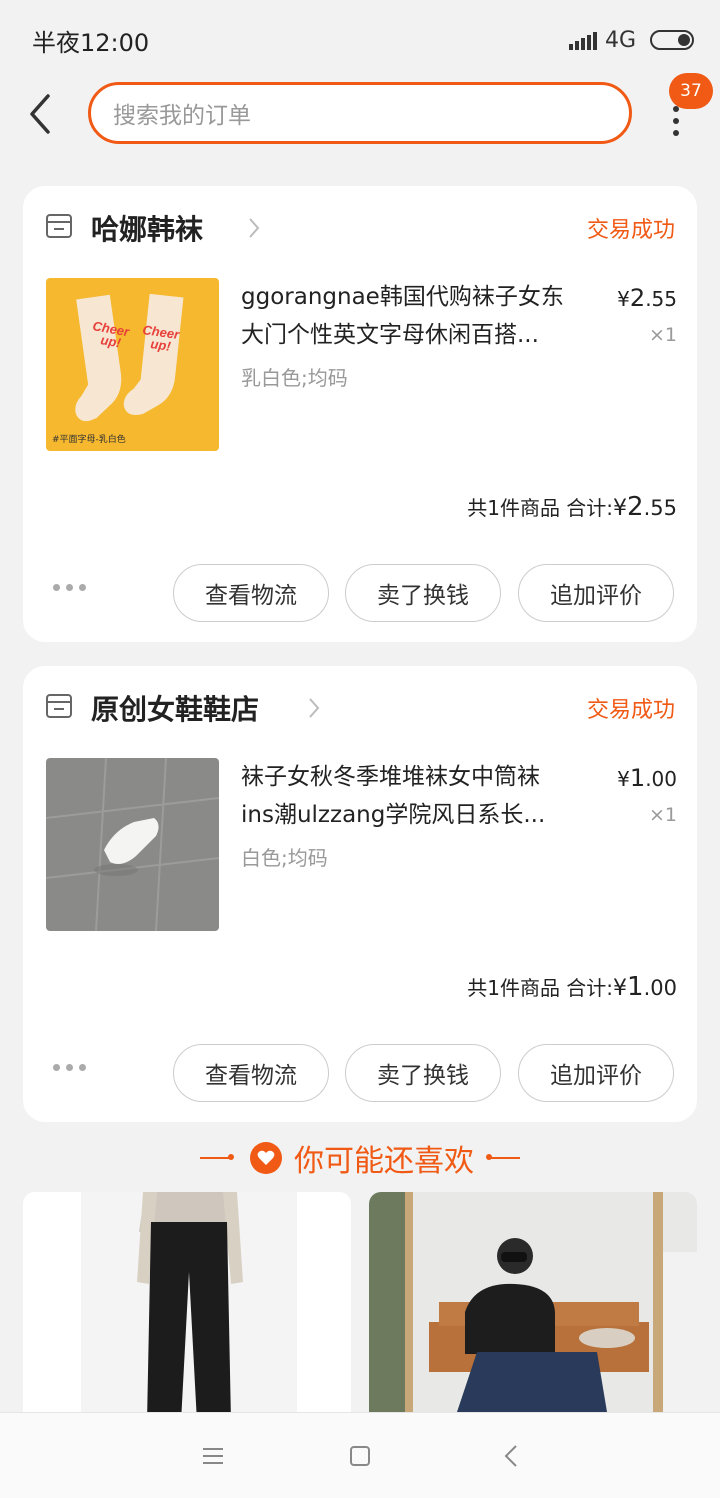 Image resolution: width=720 pixels, height=1498 pixels. What do you see at coordinates (672, 40) in the screenshot?
I see `battery-icon` at bounding box center [672, 40].